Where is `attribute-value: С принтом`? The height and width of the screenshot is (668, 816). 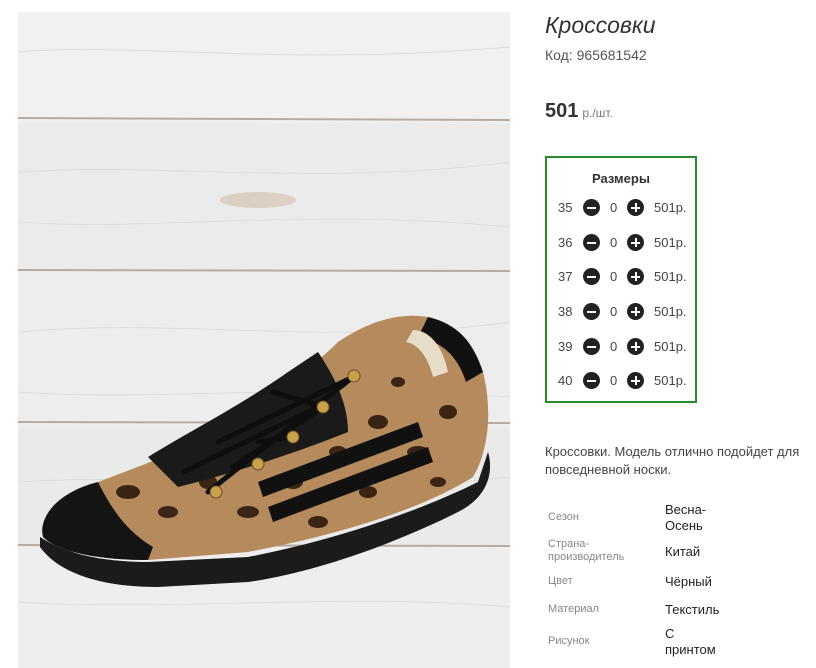
attribute-value: С принтом is located at coordinates (690, 641).